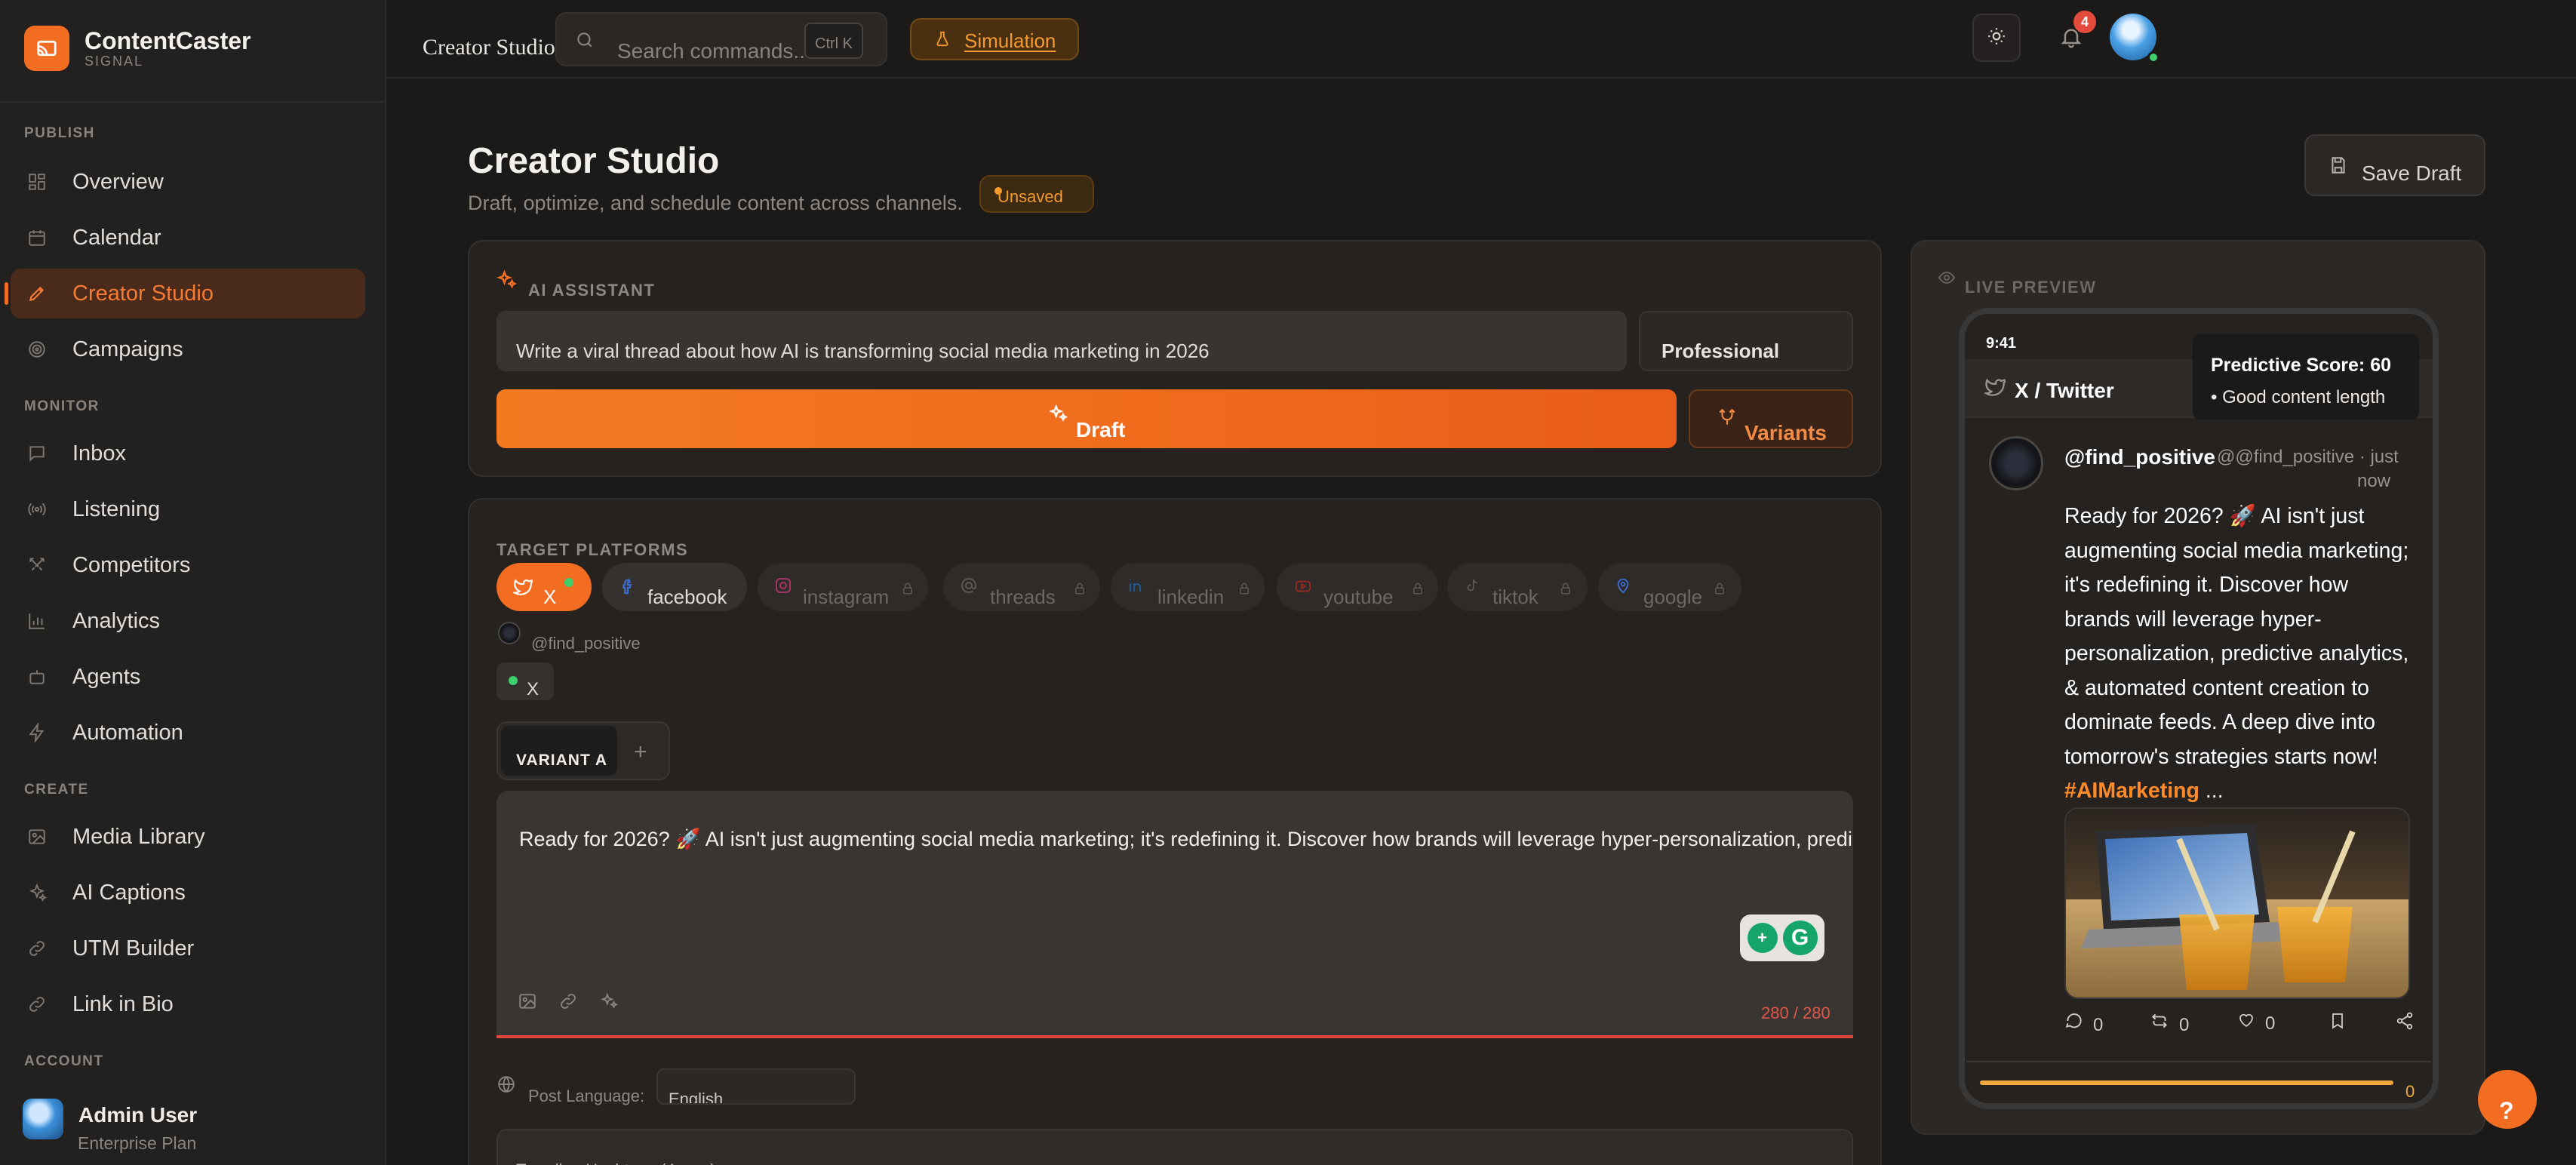 This screenshot has width=2576, height=1165. What do you see at coordinates (833, 41) in the screenshot?
I see `shortcut-hint: Ctrl K` at bounding box center [833, 41].